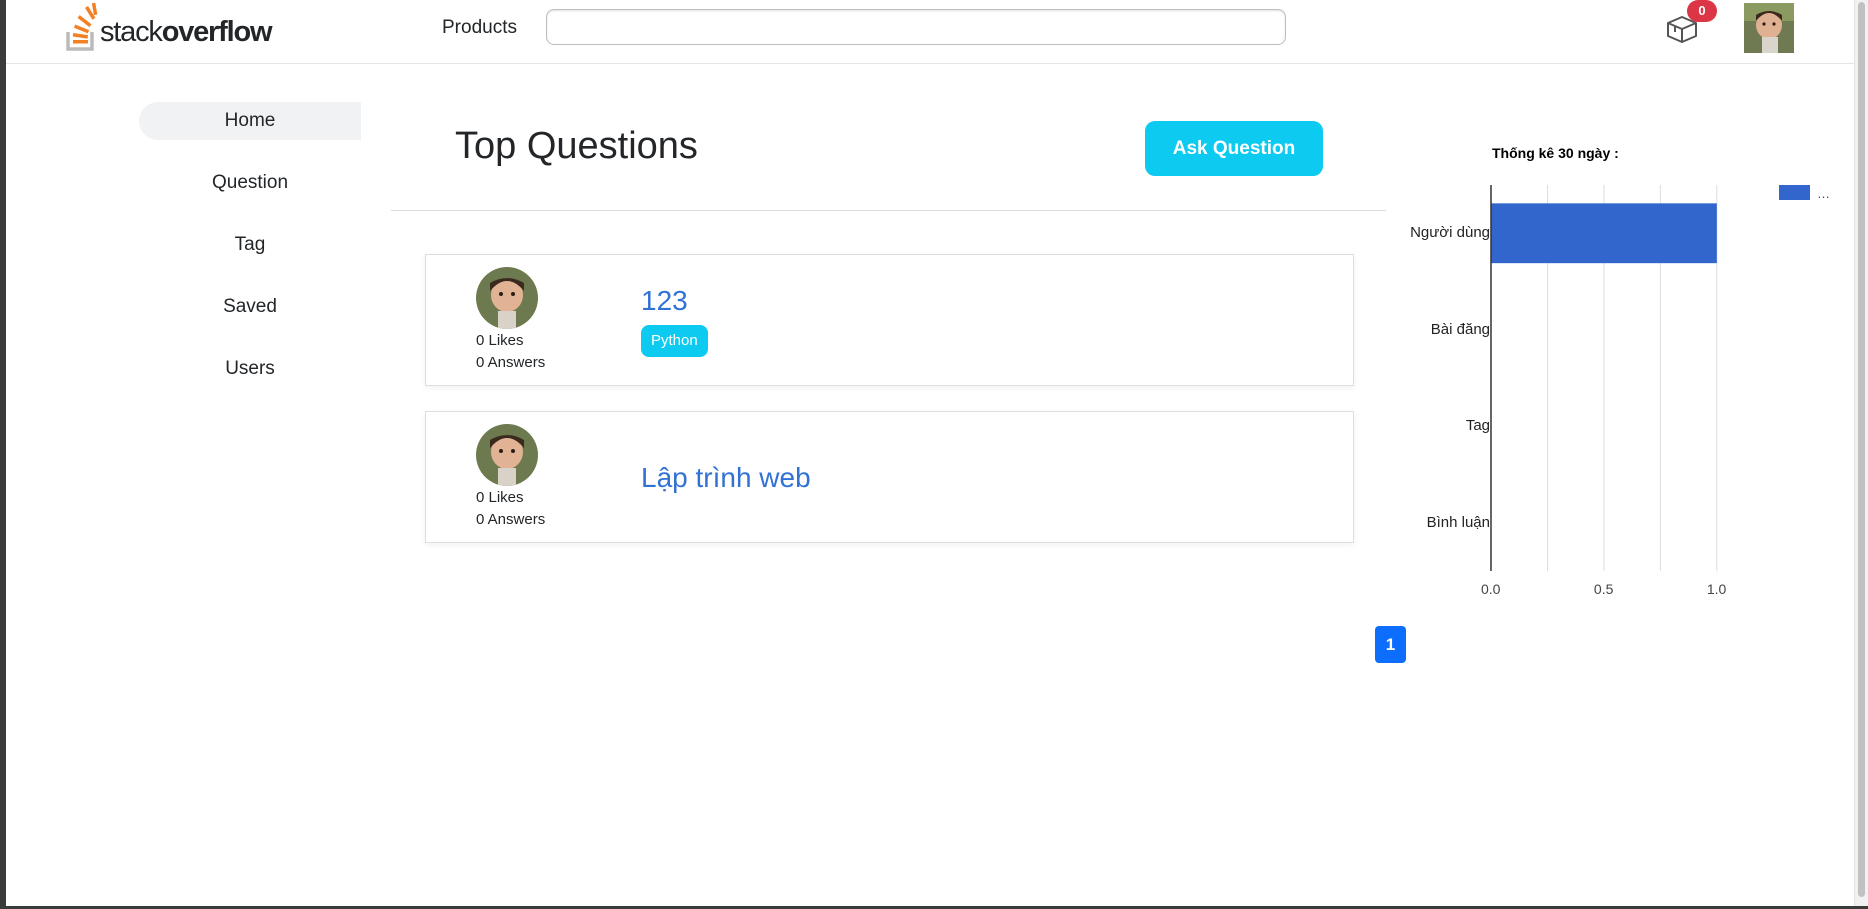  I want to click on scrollbar, so click(1861, 454).